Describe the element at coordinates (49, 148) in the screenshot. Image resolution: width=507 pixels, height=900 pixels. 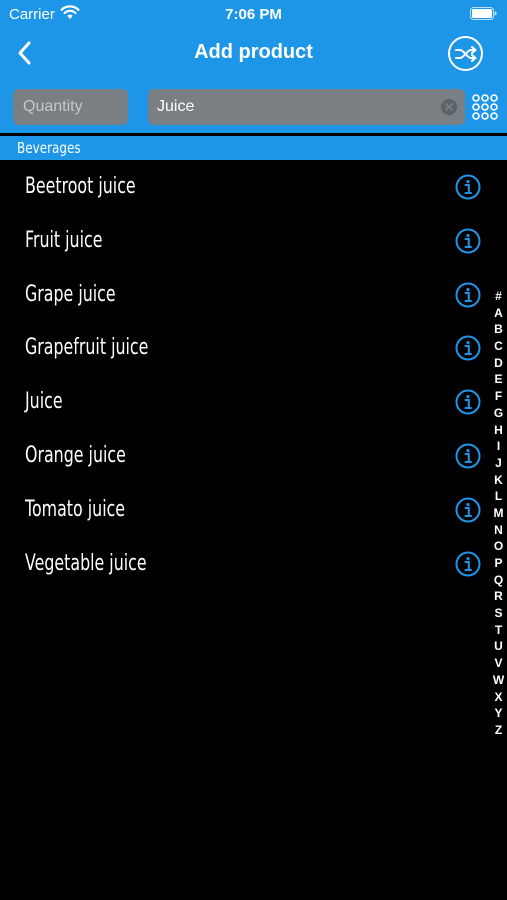
I see `section-title: Beverages` at that location.